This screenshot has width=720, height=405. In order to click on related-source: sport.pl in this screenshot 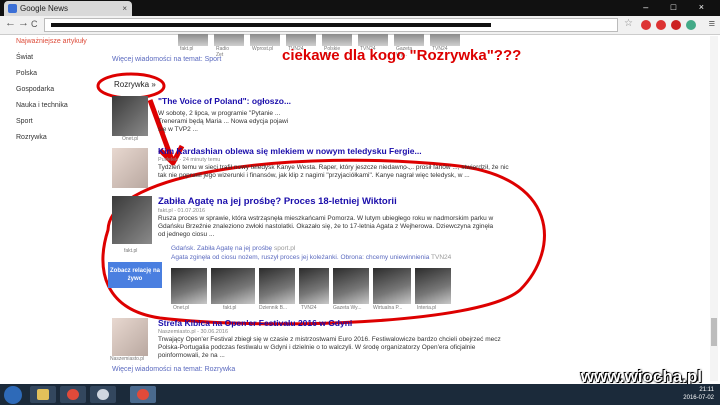, I will do `click(285, 248)`.